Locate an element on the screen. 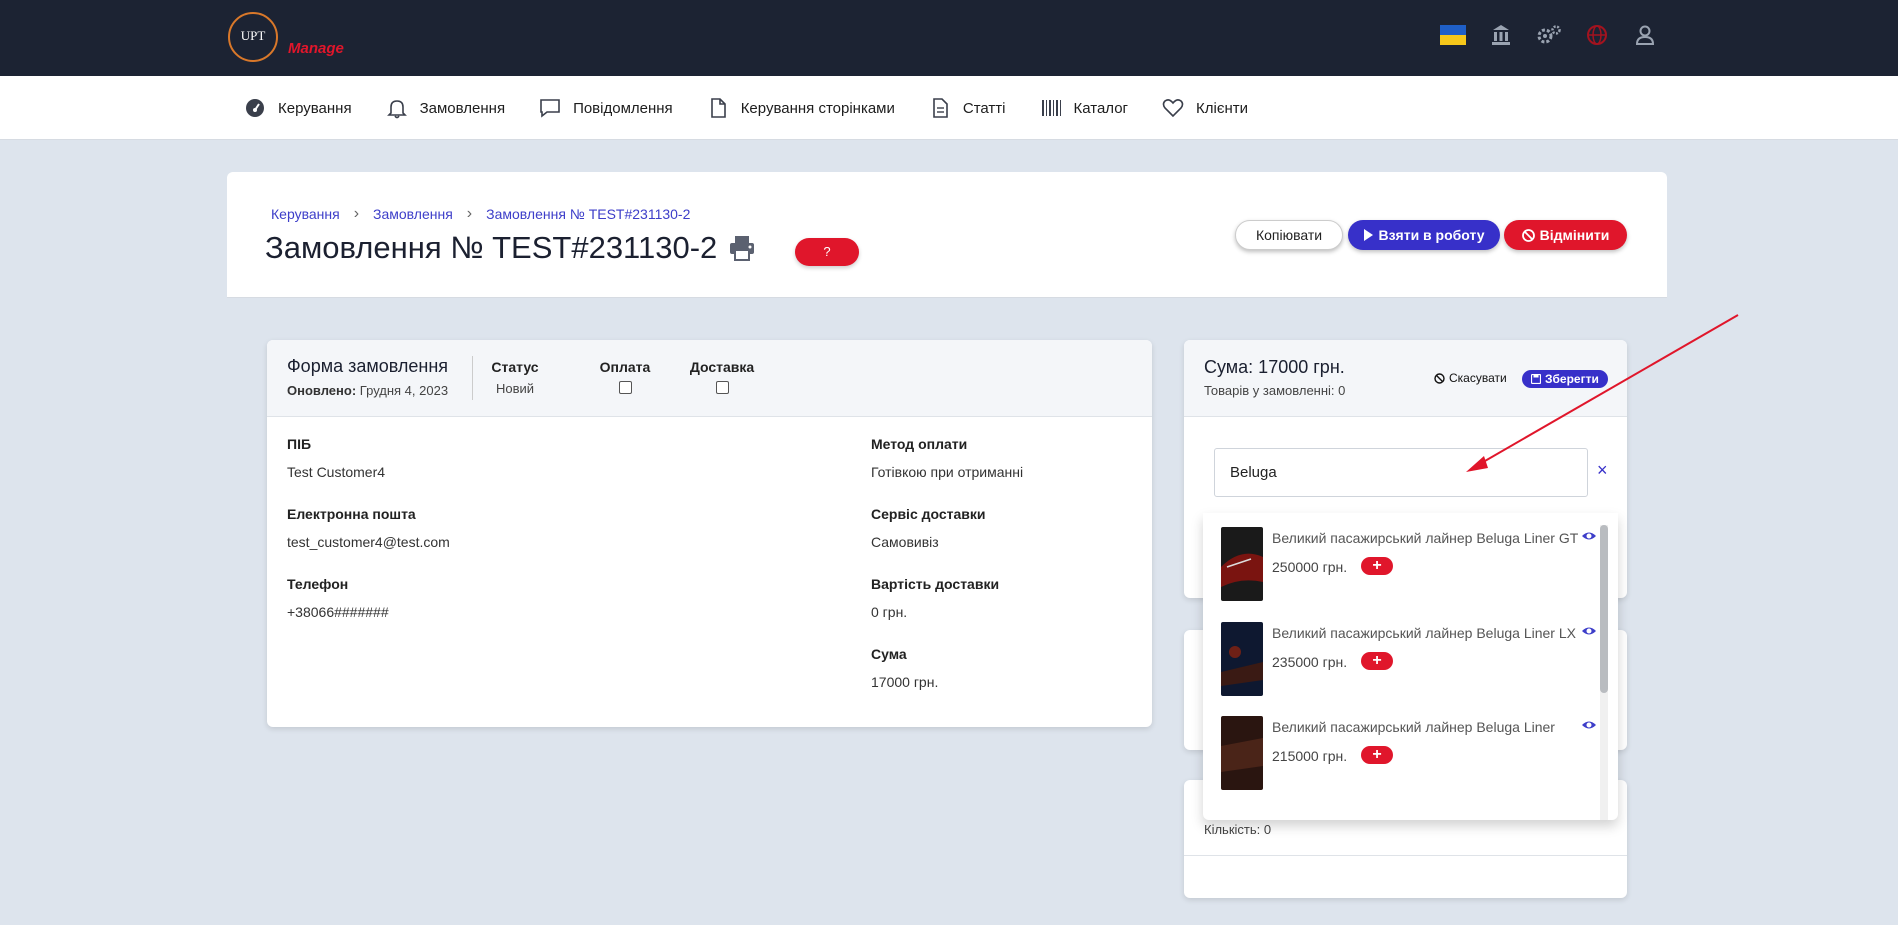 This screenshot has height=925, width=1898. delivery-column: Доставка is located at coordinates (722, 376).